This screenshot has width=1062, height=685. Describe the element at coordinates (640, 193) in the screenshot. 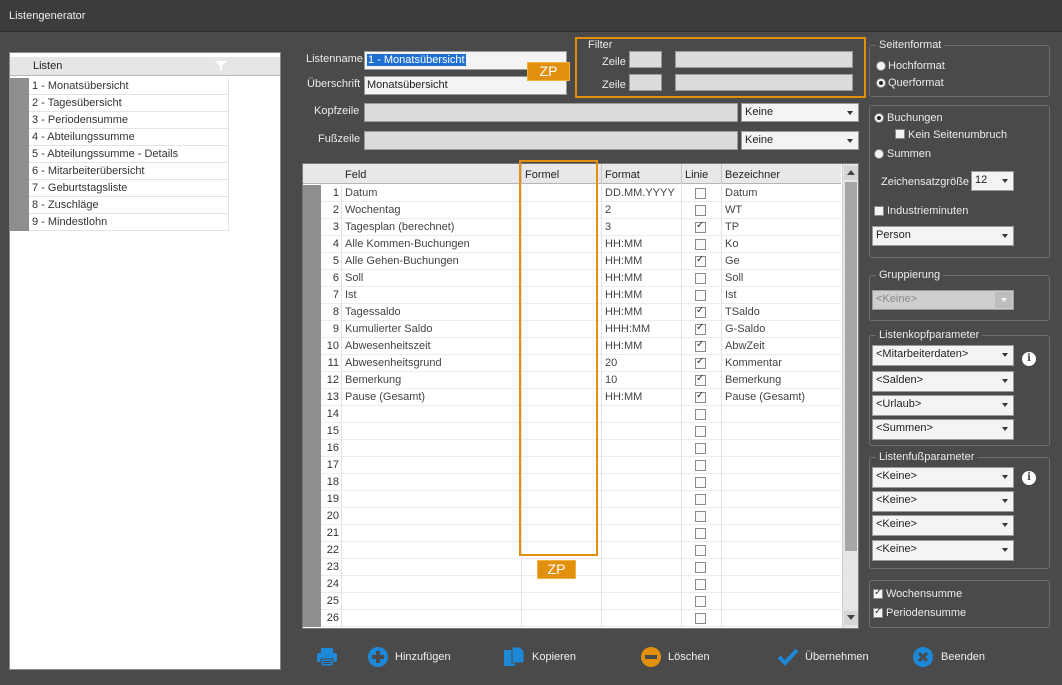

I see `cell-format: DD.MM.YYYY` at that location.